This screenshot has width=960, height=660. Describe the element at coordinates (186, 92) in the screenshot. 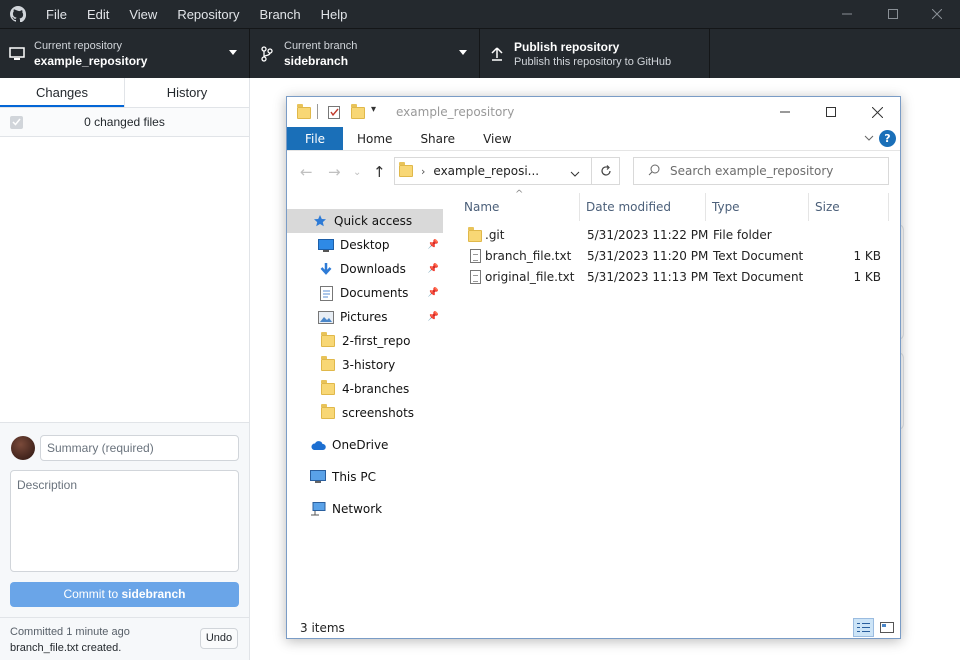

I see `tab-history: History` at that location.